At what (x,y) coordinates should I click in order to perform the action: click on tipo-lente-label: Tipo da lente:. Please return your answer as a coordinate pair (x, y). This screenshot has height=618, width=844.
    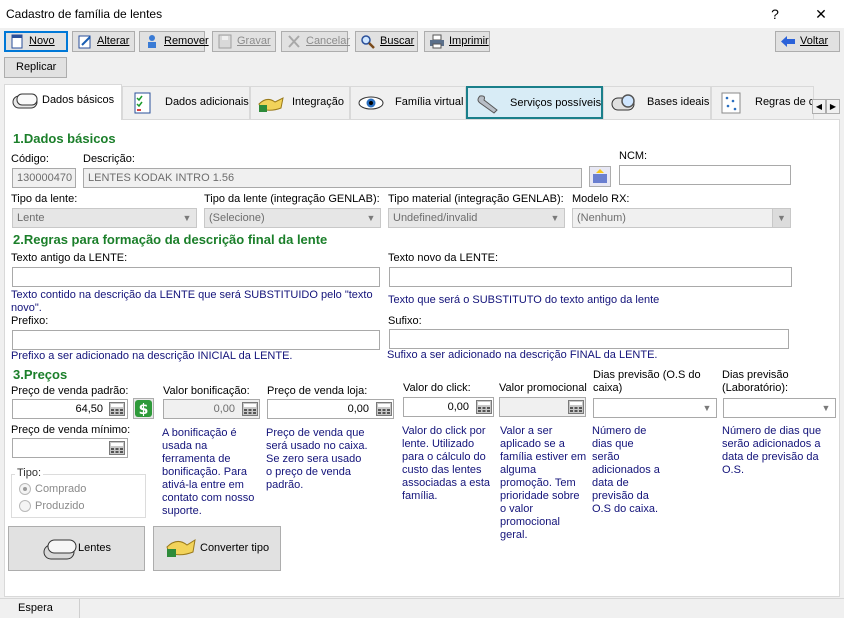
    Looking at the image, I should click on (44, 199).